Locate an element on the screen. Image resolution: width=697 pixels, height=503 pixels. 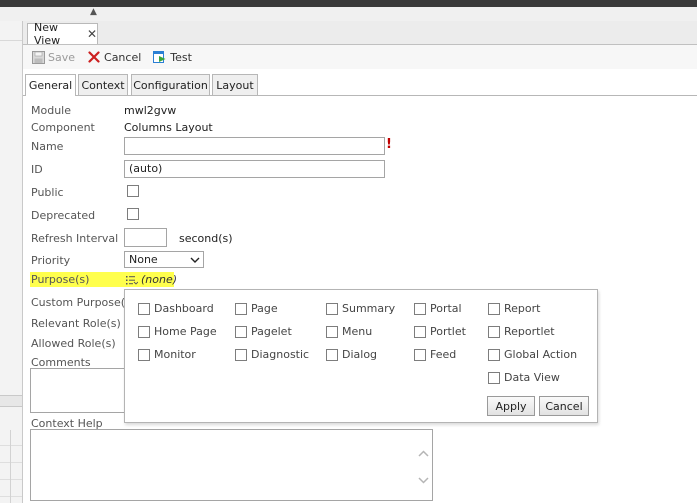
comments-textarea is located at coordinates (78, 390).